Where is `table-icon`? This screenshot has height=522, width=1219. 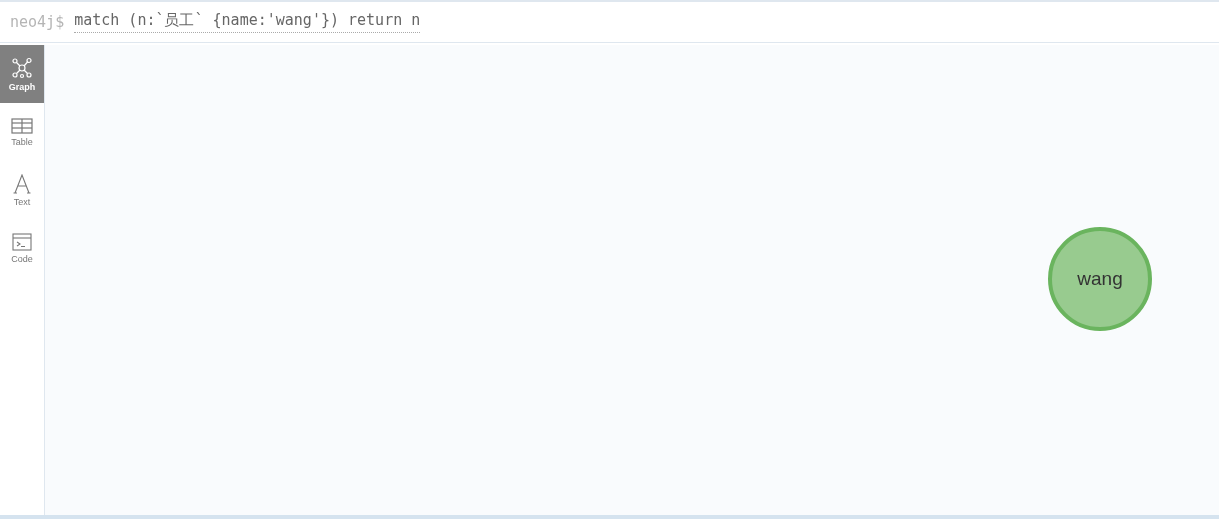
table-icon is located at coordinates (22, 125).